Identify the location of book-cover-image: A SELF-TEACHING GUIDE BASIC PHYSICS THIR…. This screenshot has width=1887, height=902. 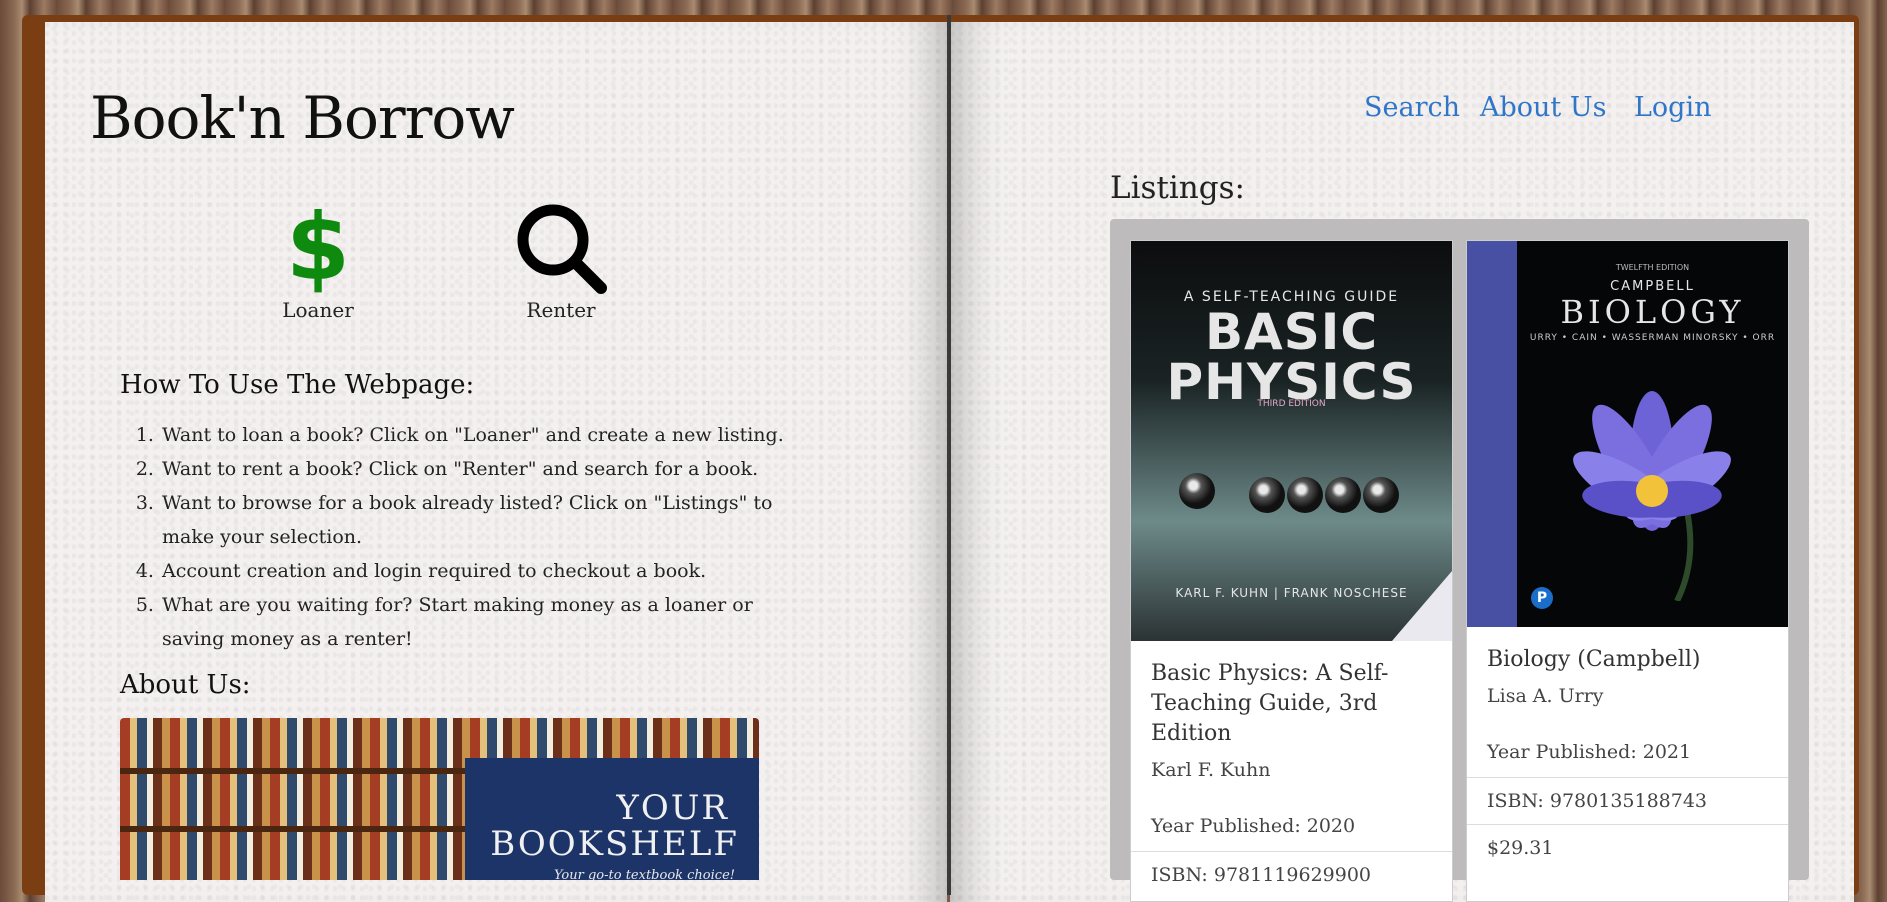
(1291, 441).